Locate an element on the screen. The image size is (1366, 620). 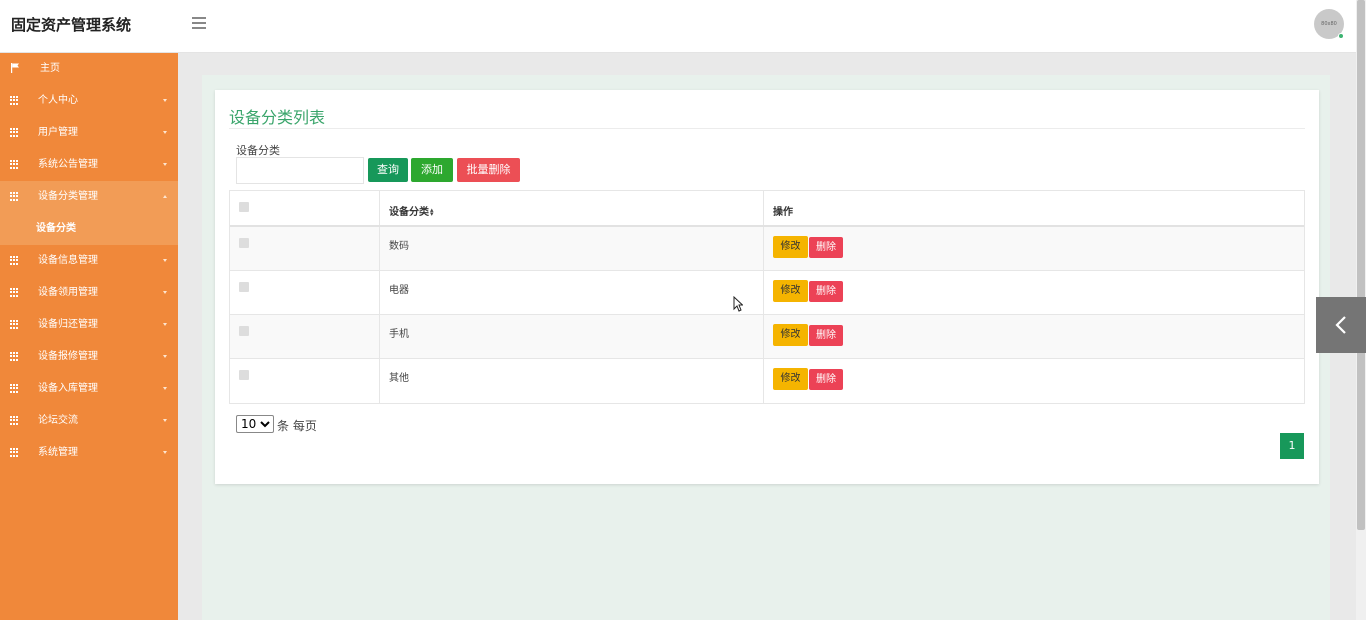
select-all-checkbox is located at coordinates (244, 207).